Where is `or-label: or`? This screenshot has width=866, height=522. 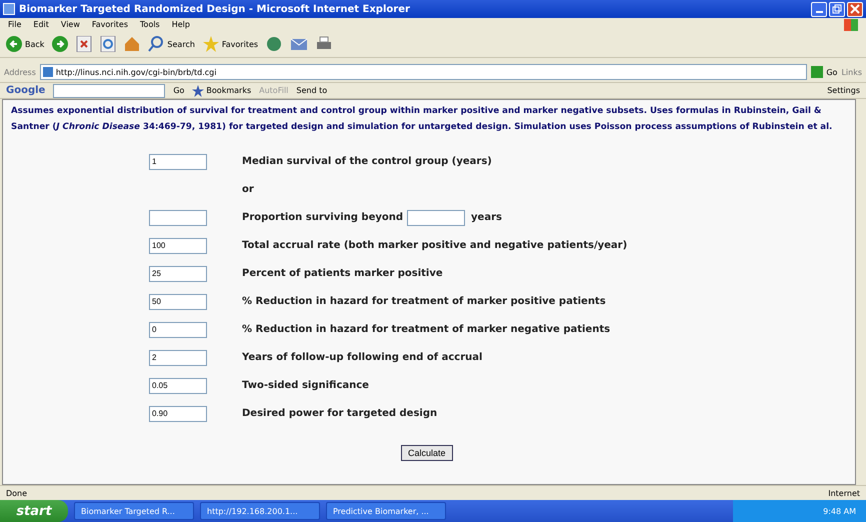
or-label: or is located at coordinates (248, 189).